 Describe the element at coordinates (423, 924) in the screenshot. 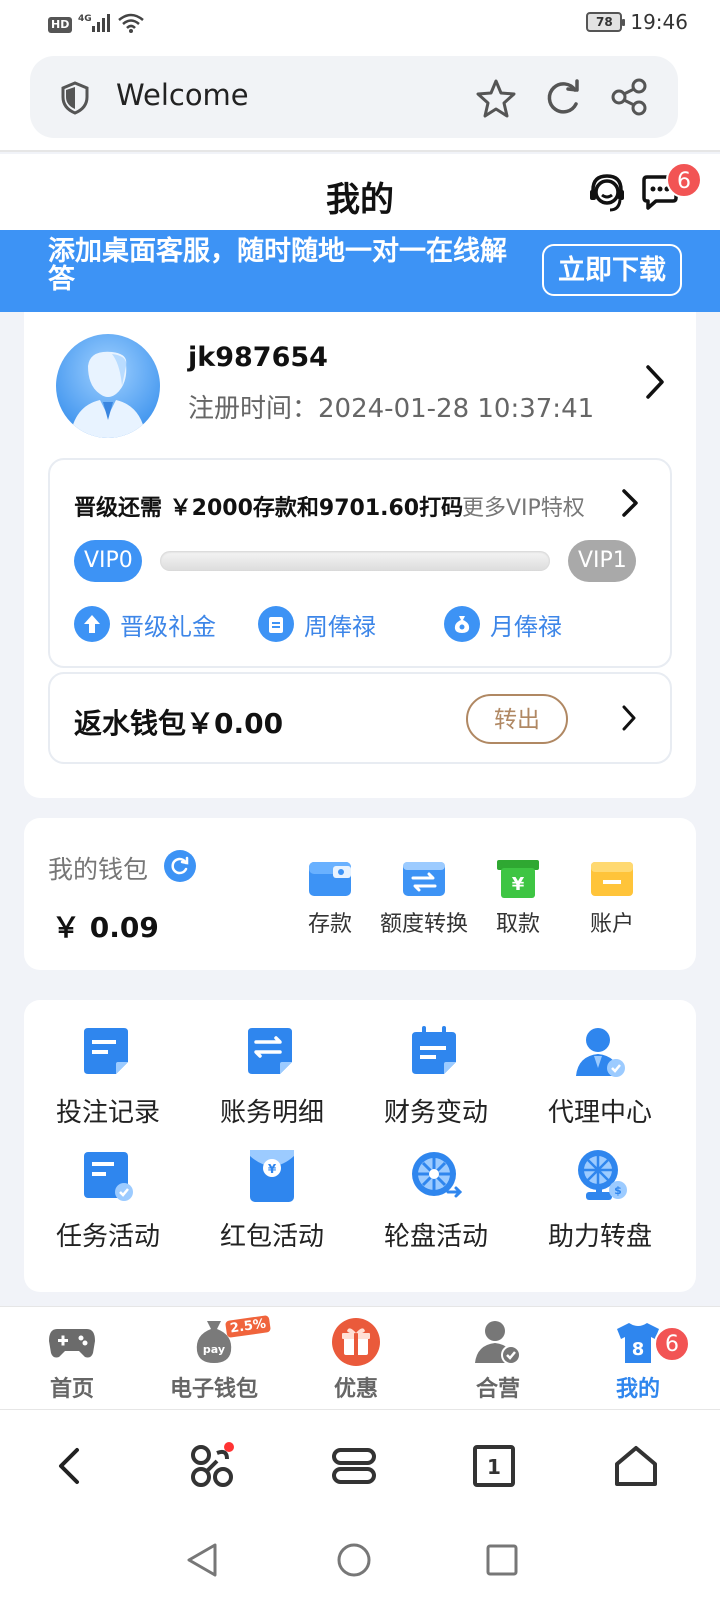

I see `action-label: 额度转换` at that location.